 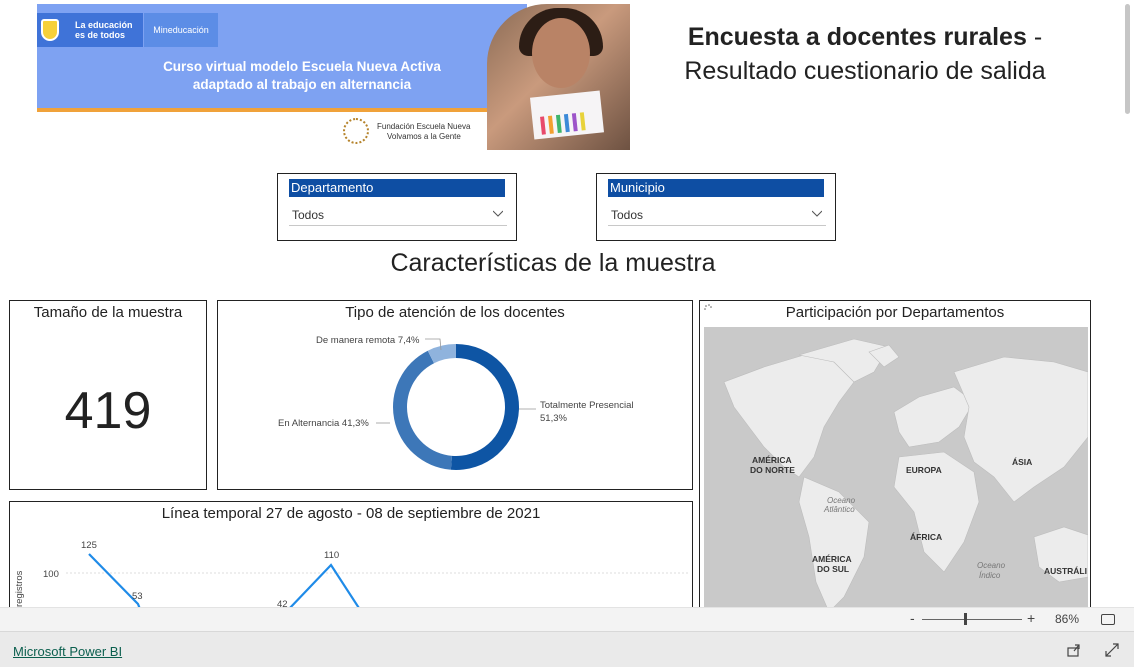 What do you see at coordinates (567, 115) in the screenshot?
I see `photo-drawing` at bounding box center [567, 115].